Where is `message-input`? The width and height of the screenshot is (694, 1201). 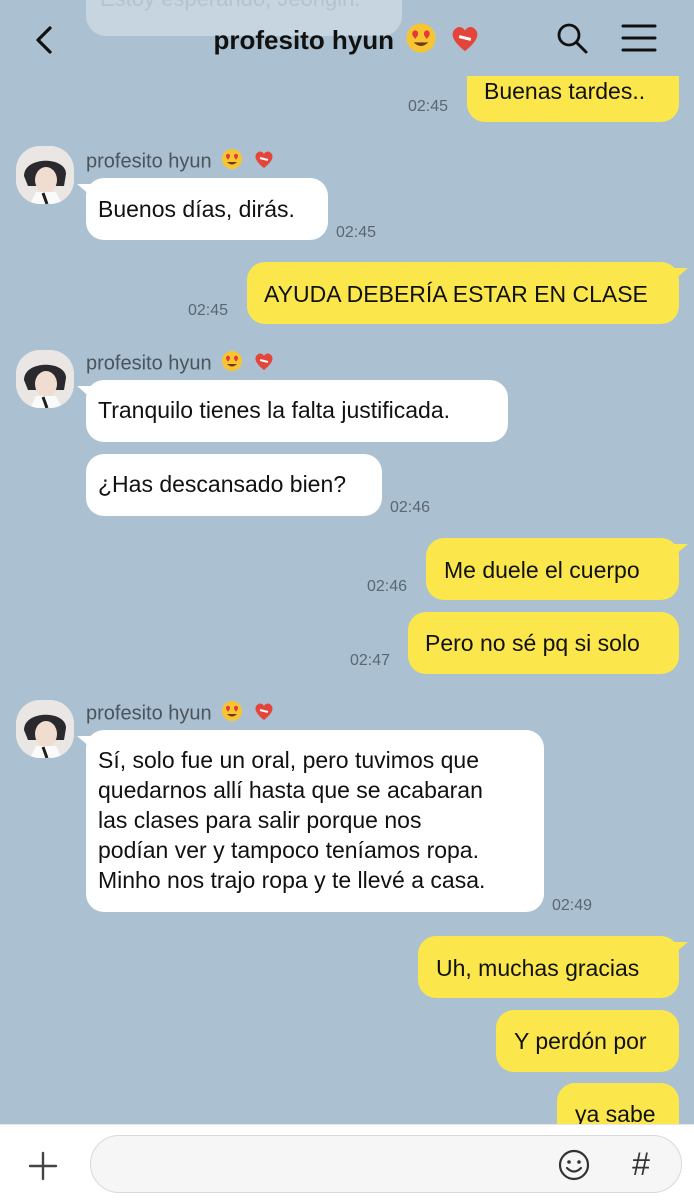 message-input is located at coordinates (331, 1165).